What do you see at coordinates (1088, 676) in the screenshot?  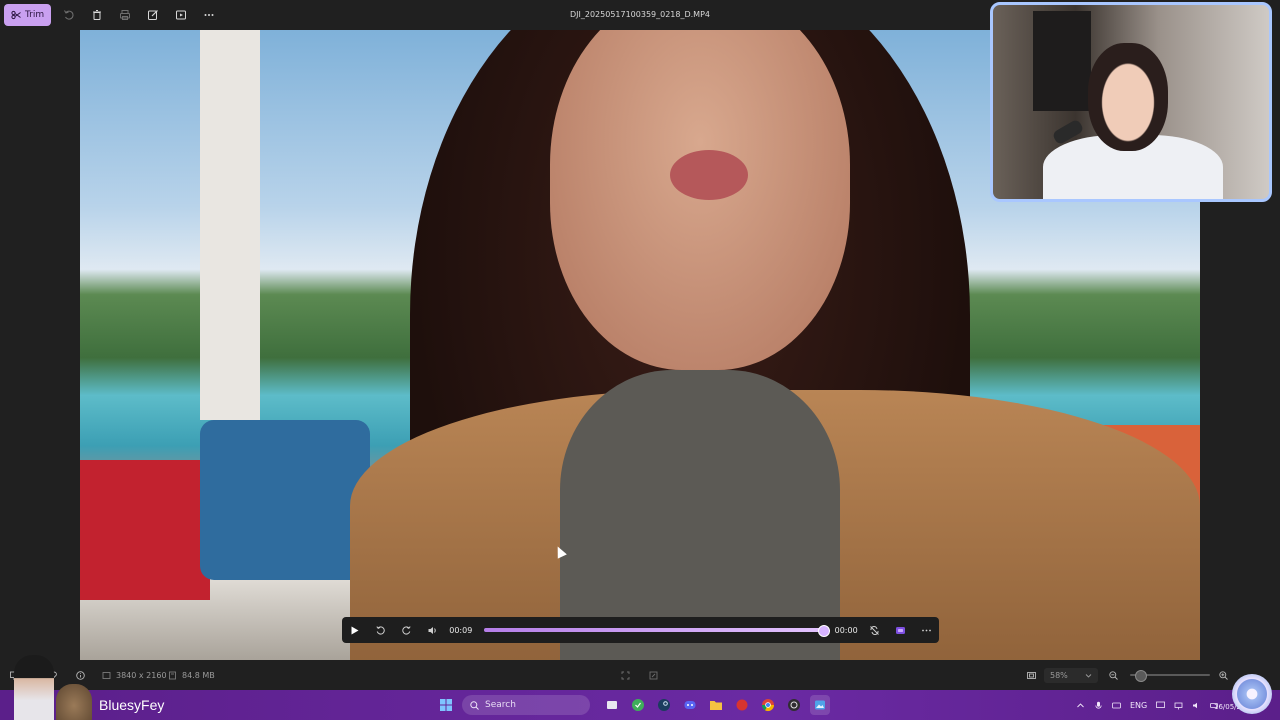 I see `chevron-down-icon` at bounding box center [1088, 676].